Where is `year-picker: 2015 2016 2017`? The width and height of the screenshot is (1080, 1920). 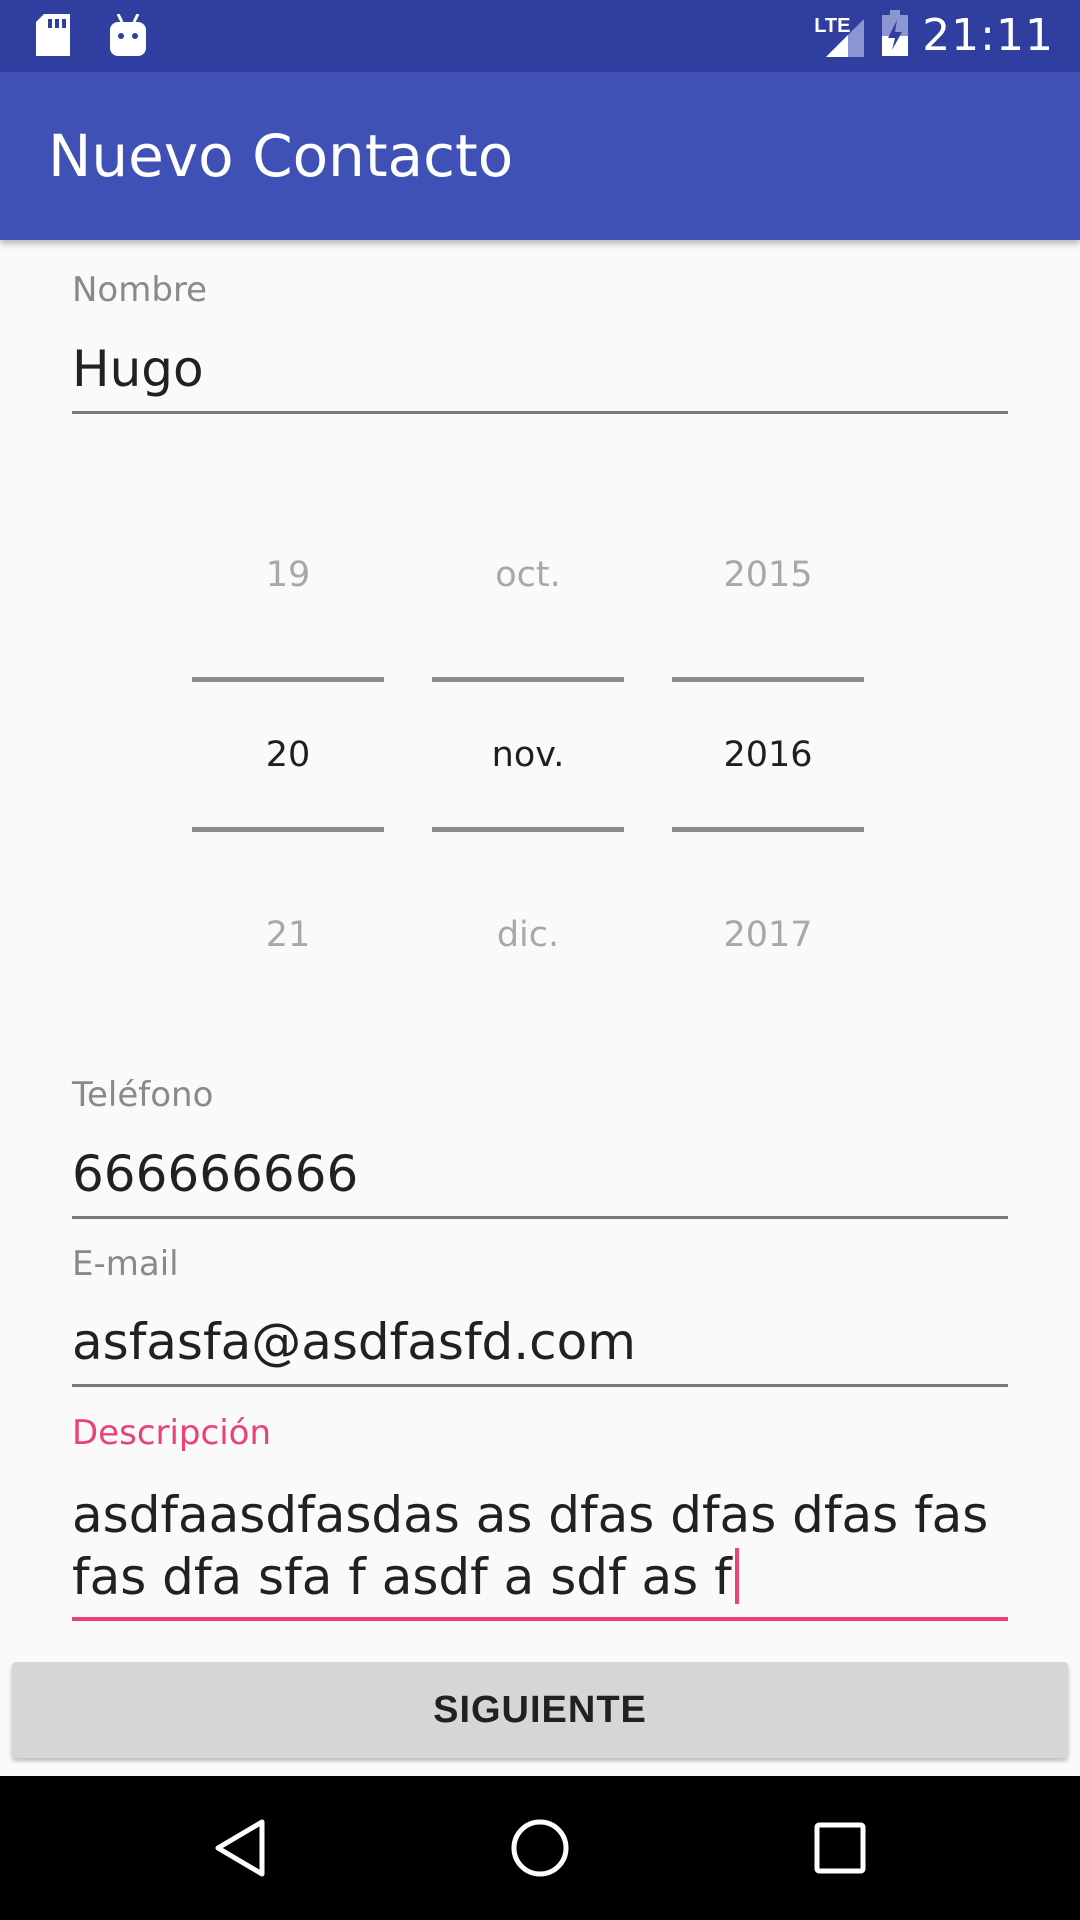 year-picker: 2015 2016 2017 is located at coordinates (768, 760).